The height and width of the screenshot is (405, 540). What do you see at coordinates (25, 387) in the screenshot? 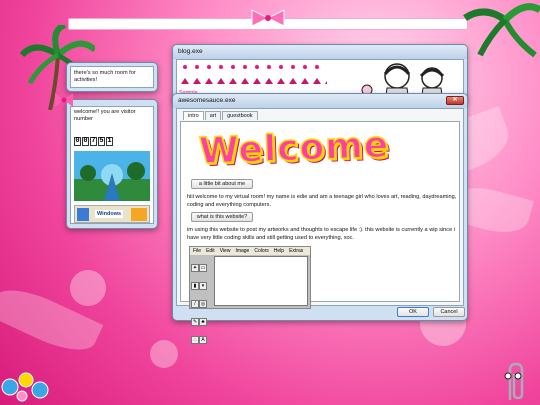
I see `flower-gems-icon` at bounding box center [25, 387].